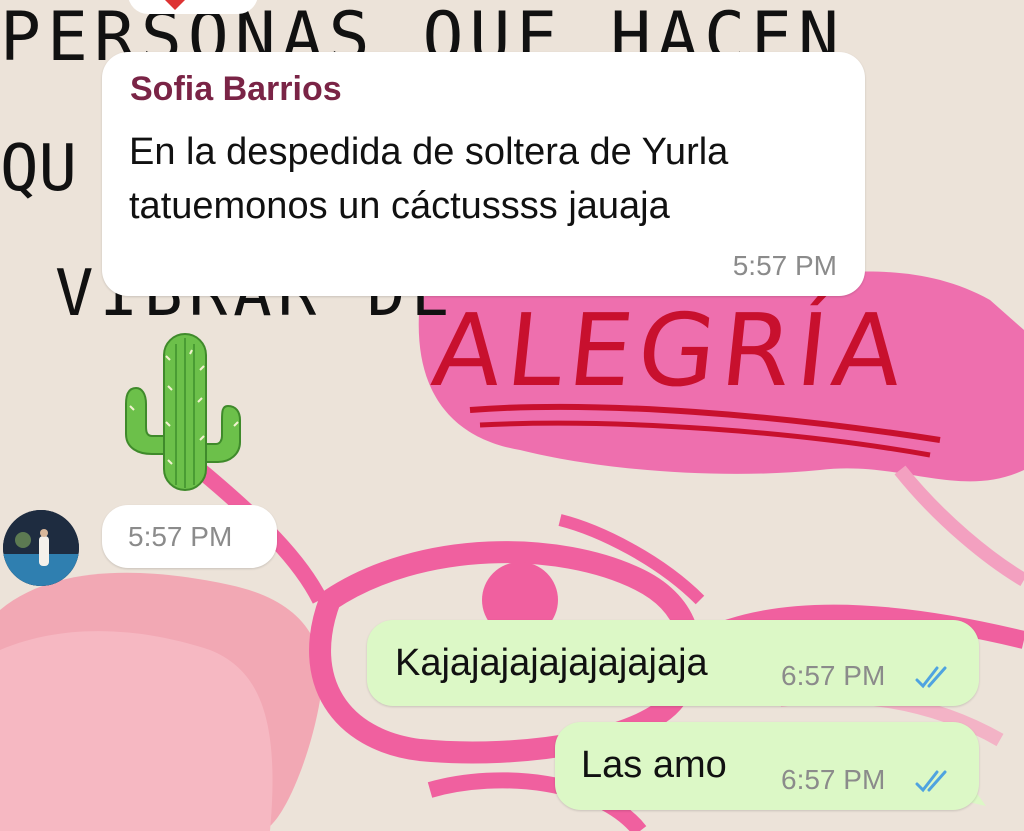 The image size is (1024, 831). I want to click on outgoing-message-bubble: Kajajajajajajajajaja 6:57 PM, so click(673, 663).